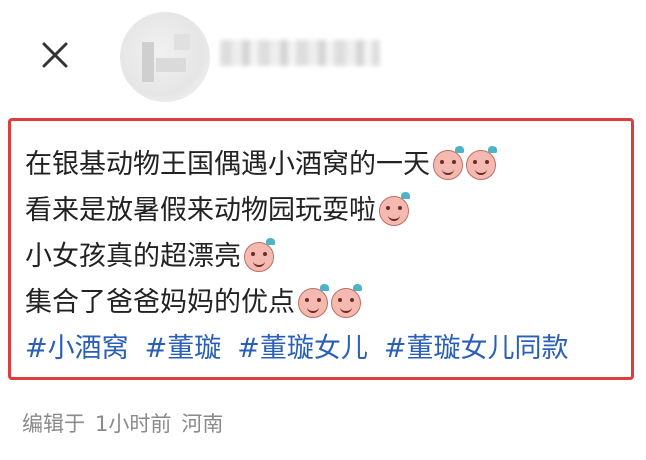 This screenshot has height=460, width=646. Describe the element at coordinates (202, 424) in the screenshot. I see `post-location: 河南` at that location.